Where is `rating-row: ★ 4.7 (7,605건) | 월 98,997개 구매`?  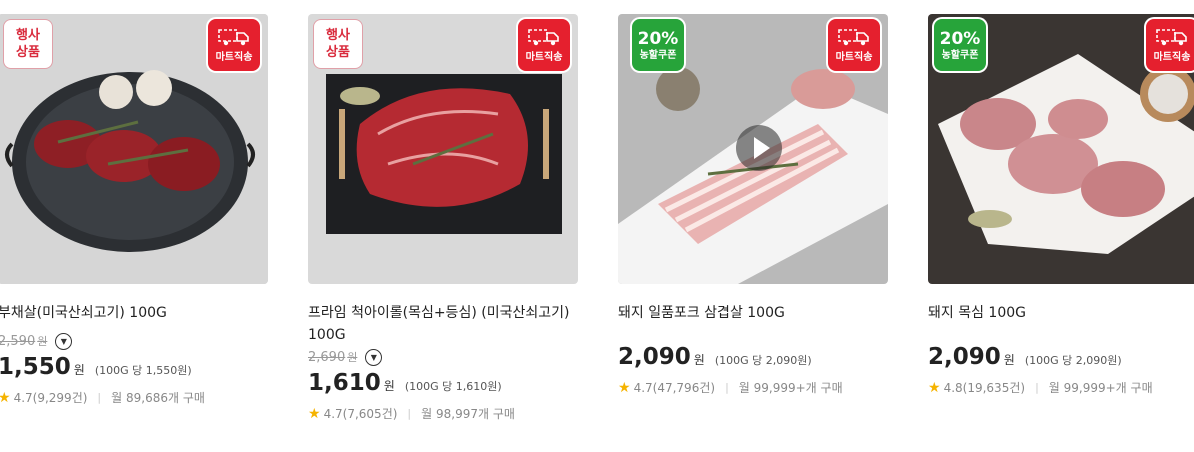 rating-row: ★ 4.7 (7,605건) | 월 98,997개 구매 is located at coordinates (443, 413).